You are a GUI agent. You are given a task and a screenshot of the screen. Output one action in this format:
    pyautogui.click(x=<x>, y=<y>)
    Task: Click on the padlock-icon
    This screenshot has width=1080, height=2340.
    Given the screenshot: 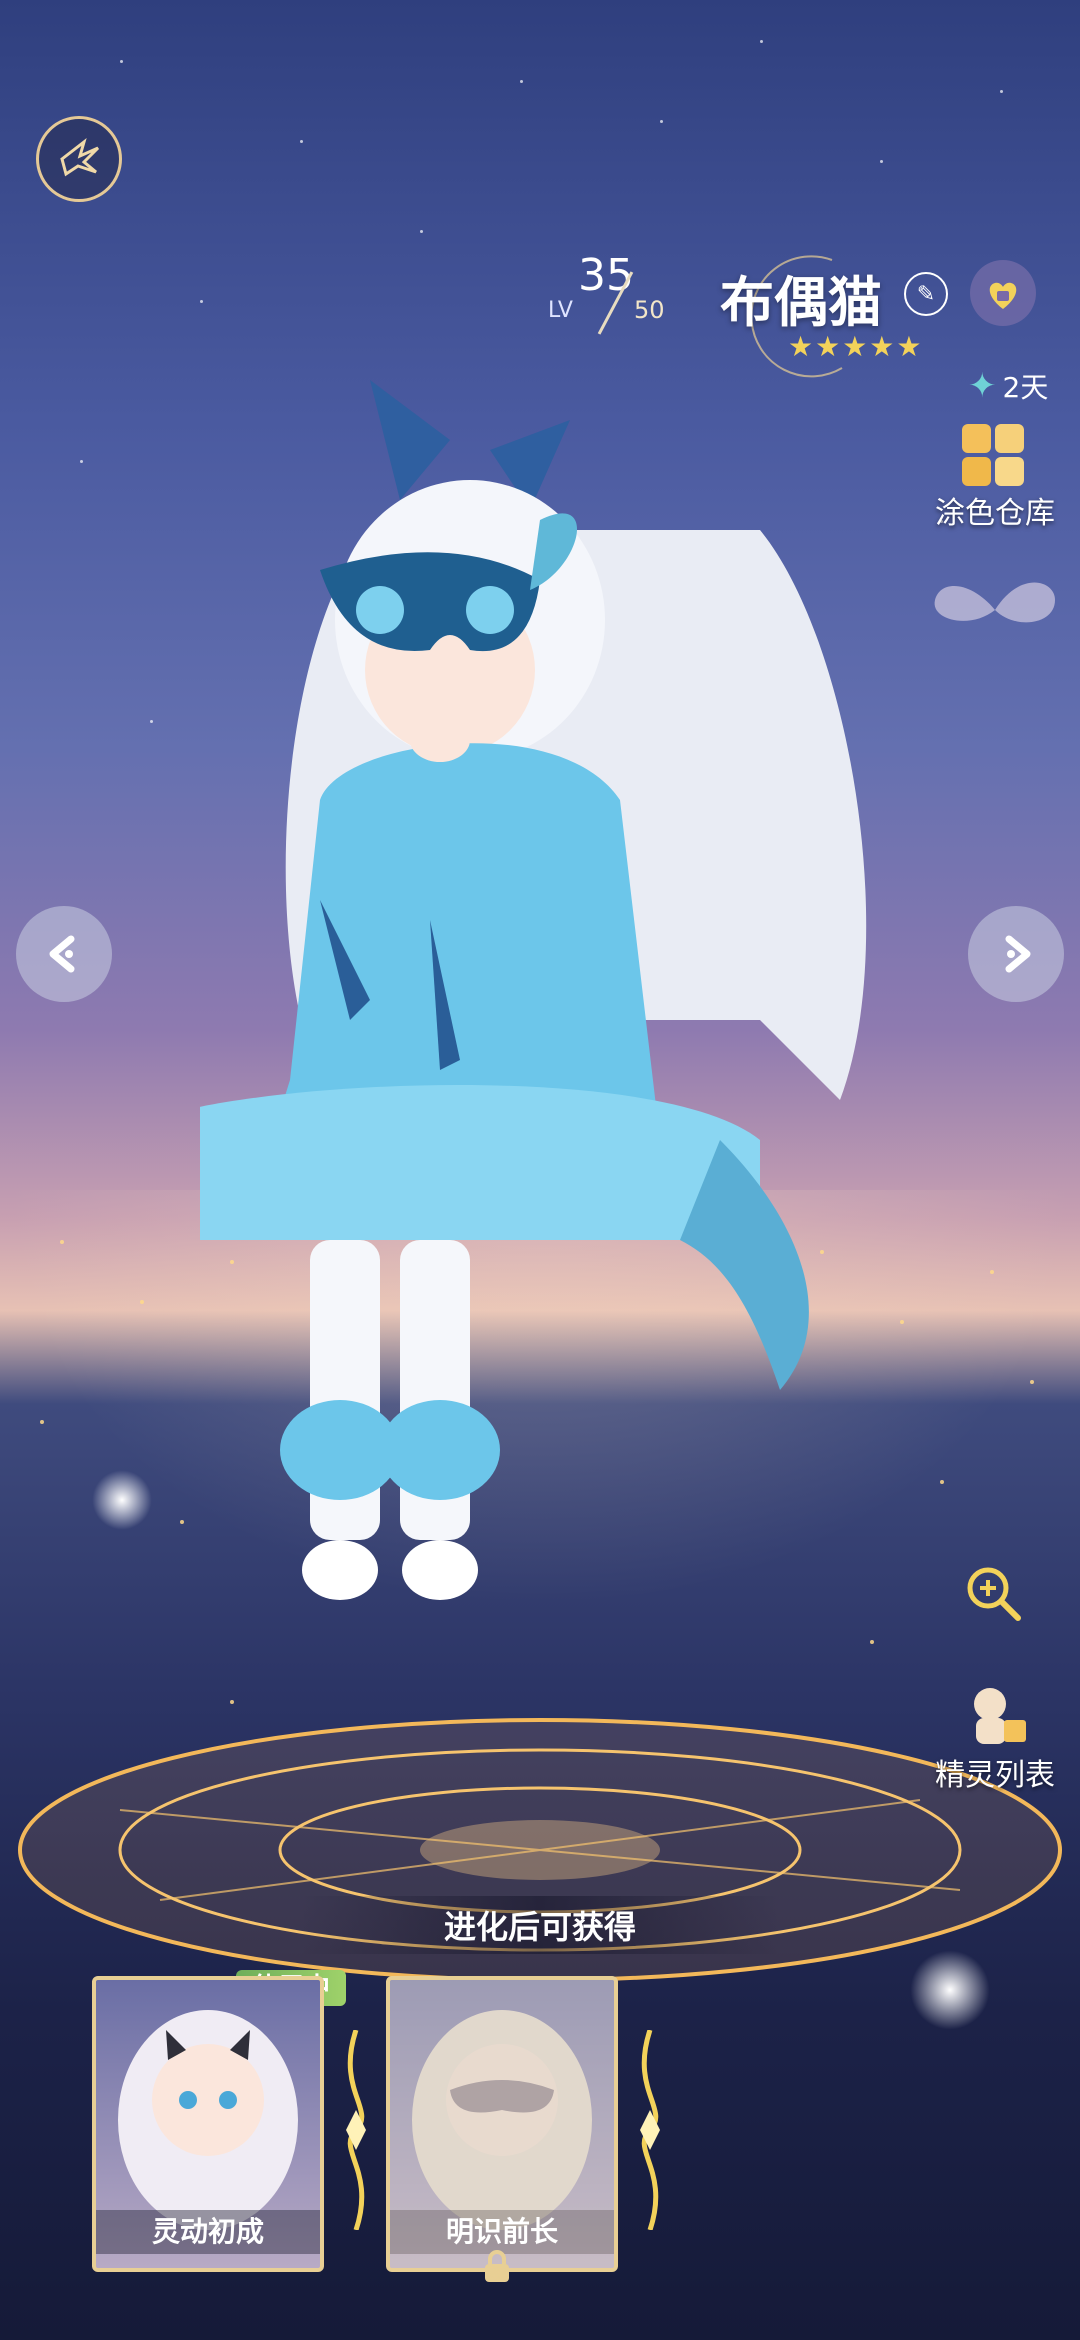 What is the action you would take?
    pyautogui.click(x=497, y=2267)
    